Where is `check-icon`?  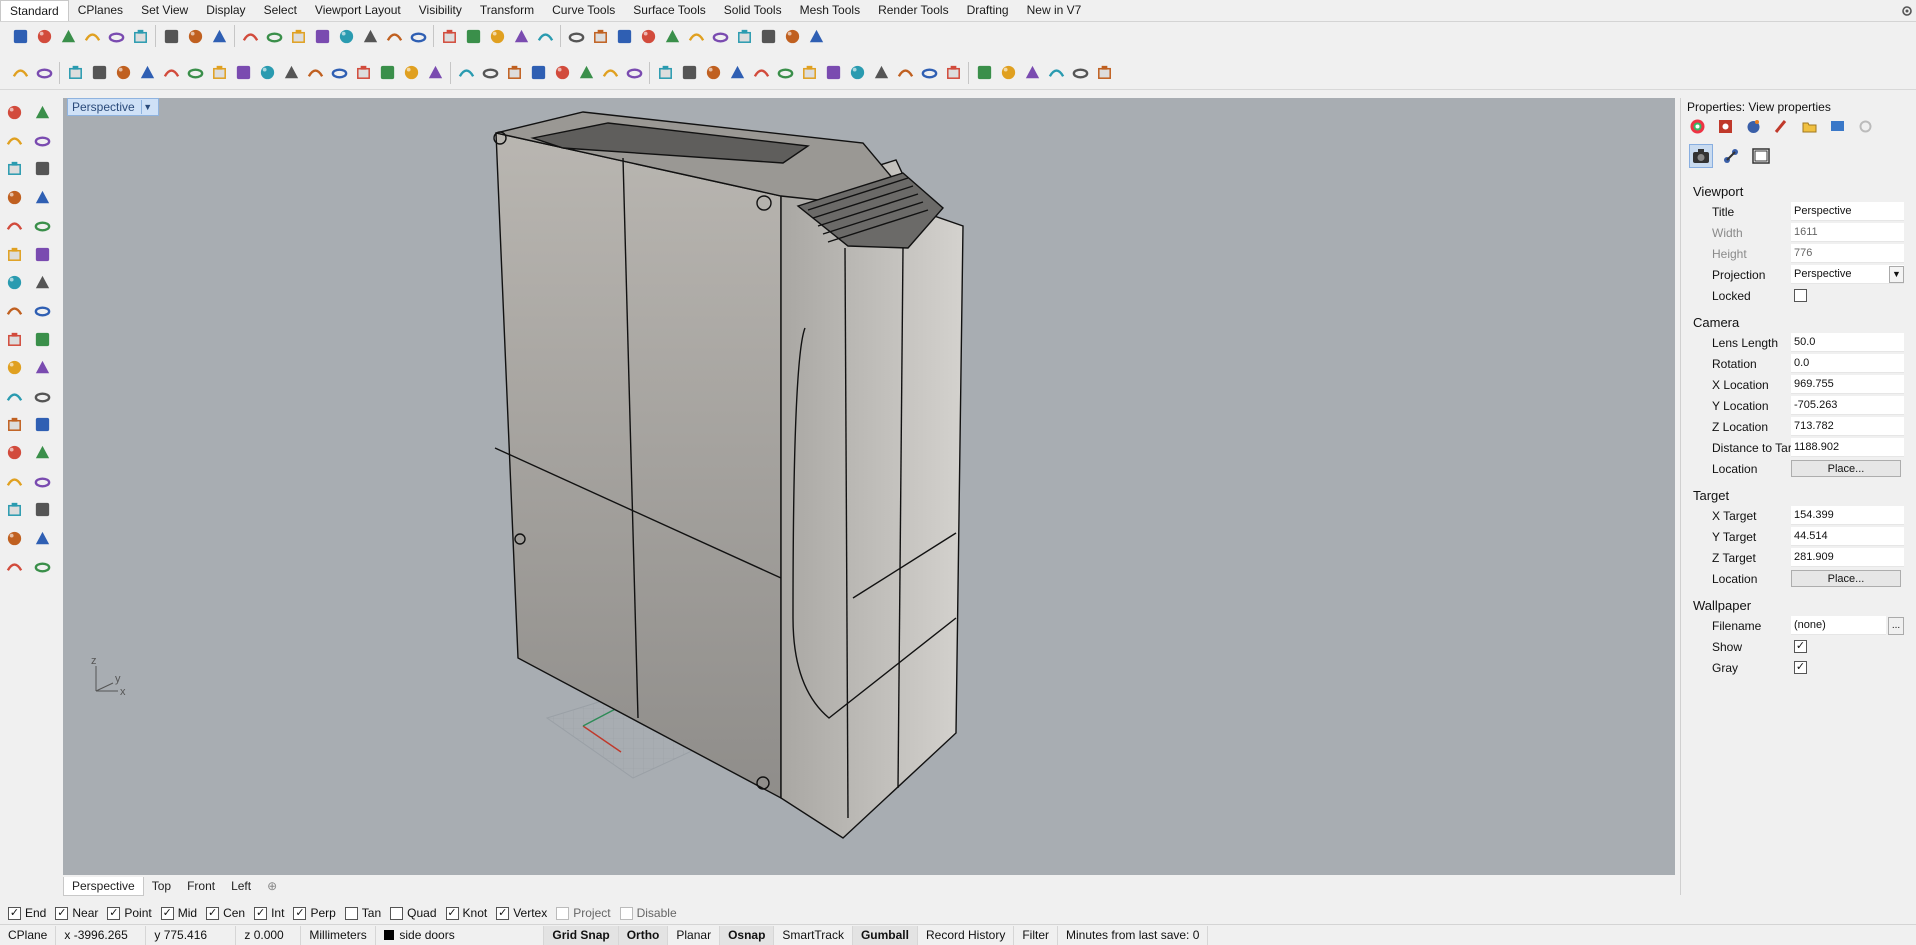
check-icon is located at coordinates (42, 538).